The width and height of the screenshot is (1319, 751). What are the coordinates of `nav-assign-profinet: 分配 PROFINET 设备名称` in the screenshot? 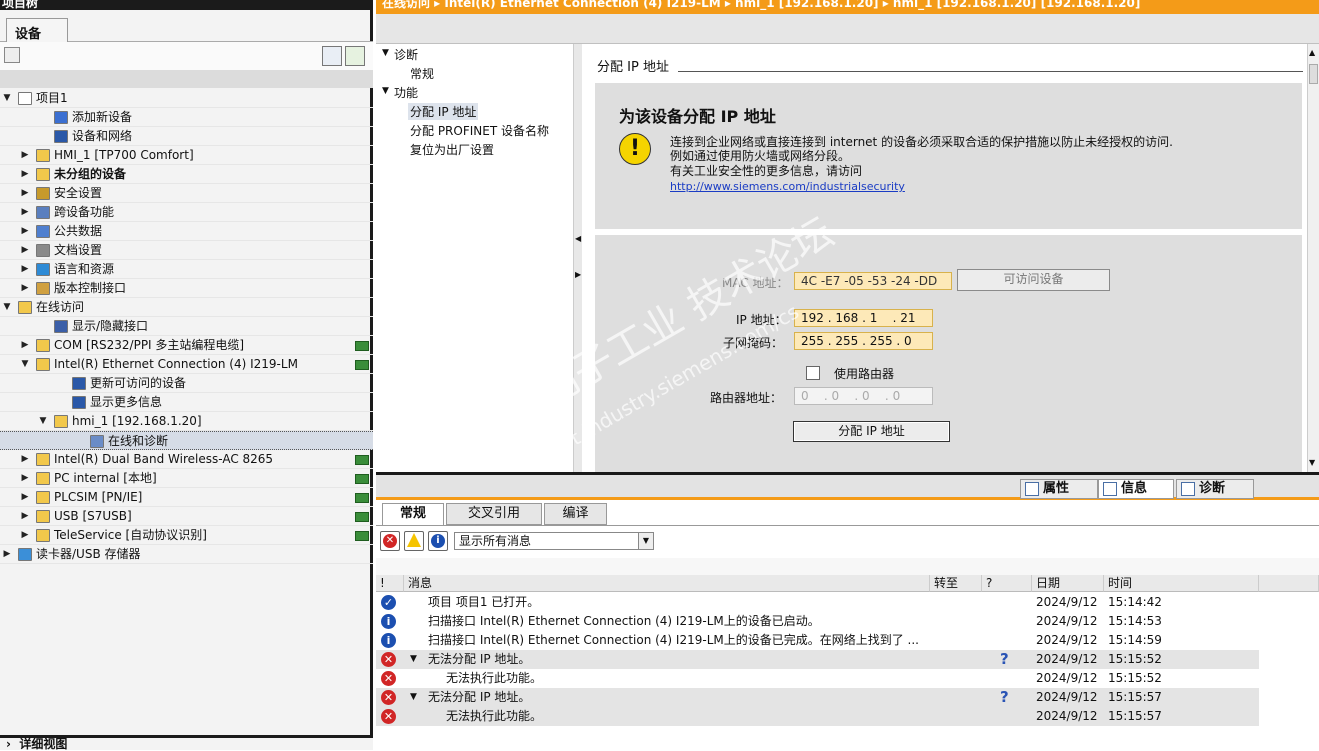 It's located at (479, 130).